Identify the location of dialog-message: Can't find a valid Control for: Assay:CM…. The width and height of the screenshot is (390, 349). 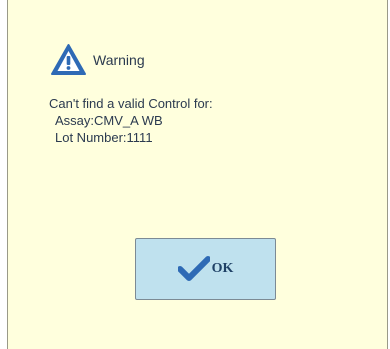
(131, 120).